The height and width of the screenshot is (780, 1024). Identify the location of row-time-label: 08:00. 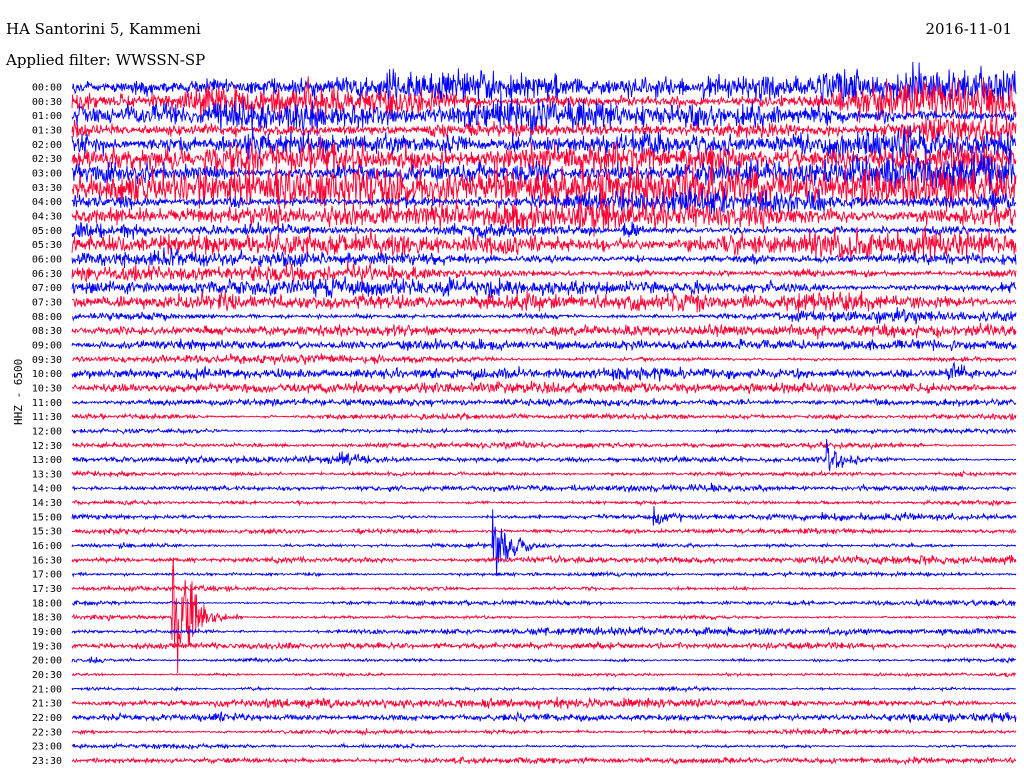
(47, 317).